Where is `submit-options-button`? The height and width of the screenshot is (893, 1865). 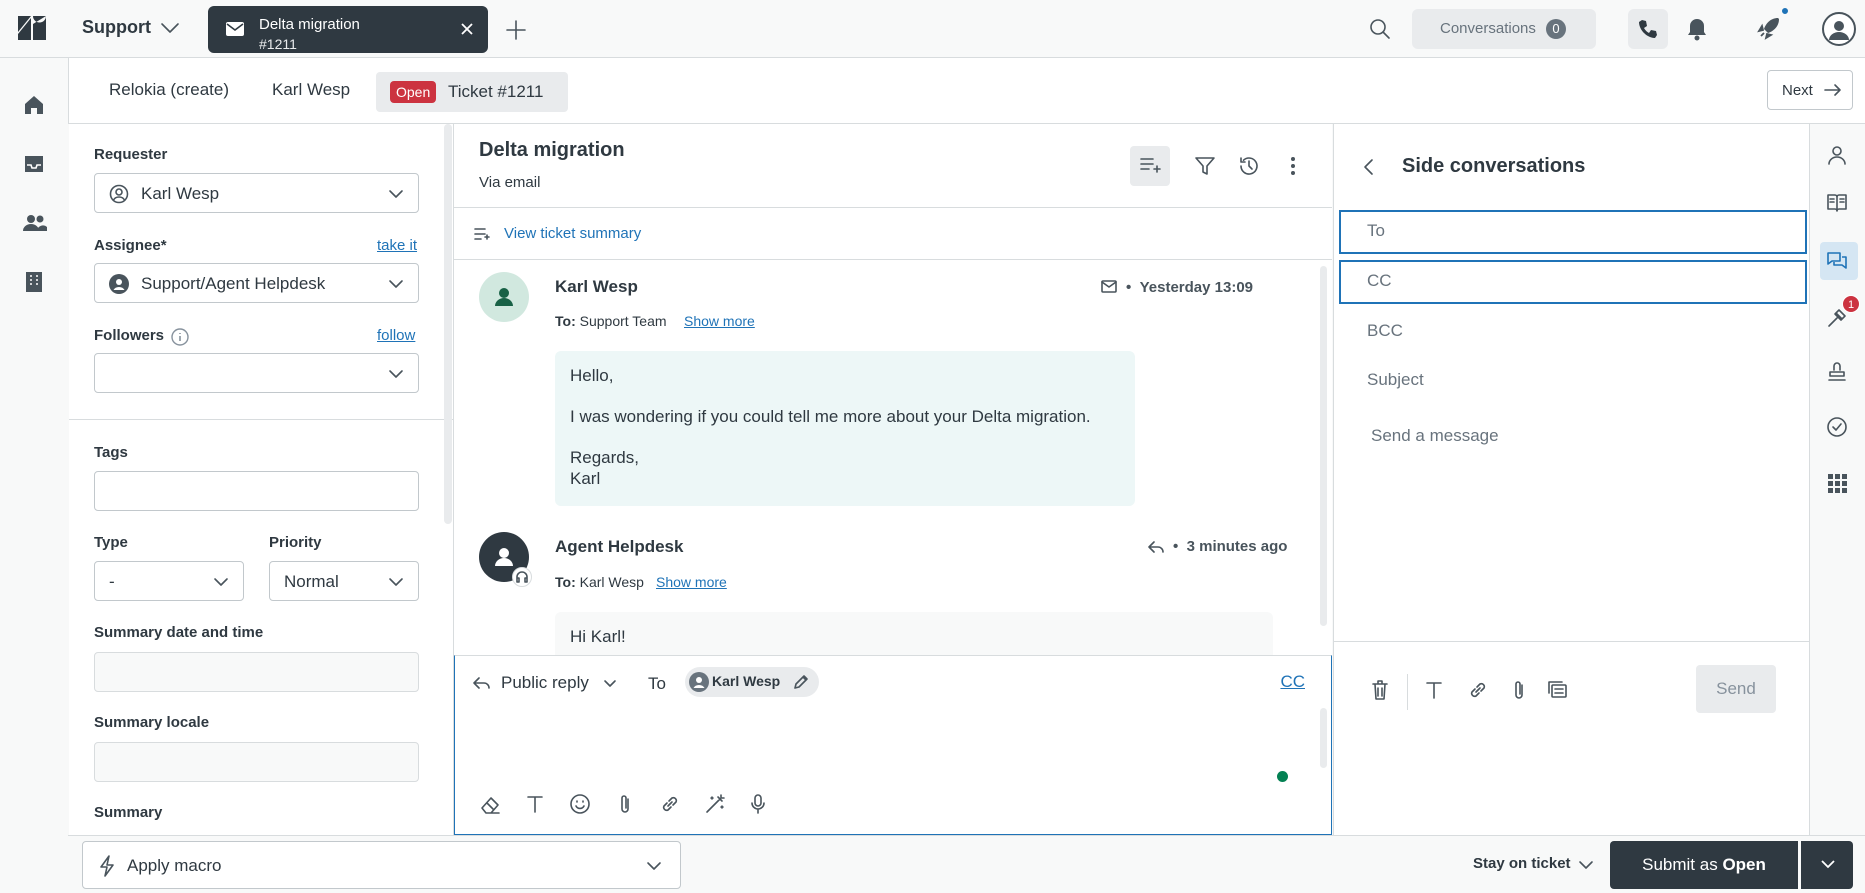
submit-options-button is located at coordinates (1827, 865).